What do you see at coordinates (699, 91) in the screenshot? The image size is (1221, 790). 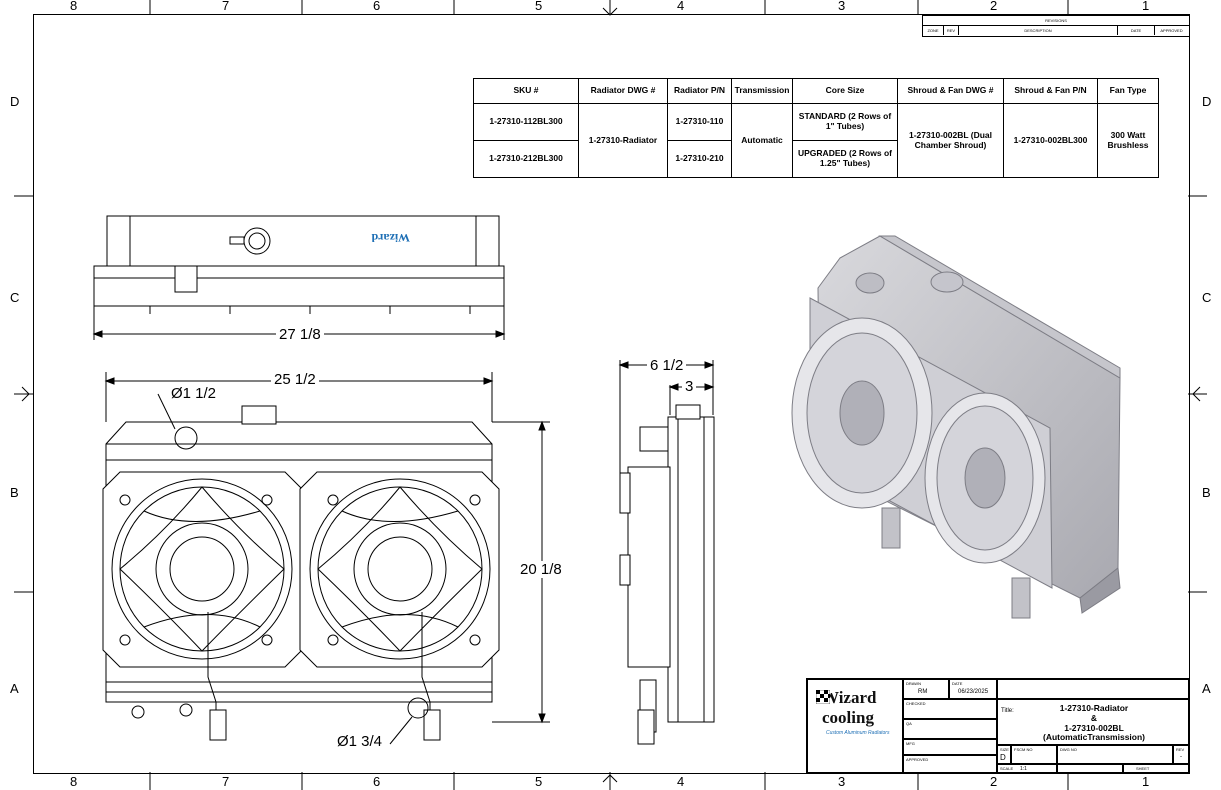 I see `col-header: Radiator P/N` at bounding box center [699, 91].